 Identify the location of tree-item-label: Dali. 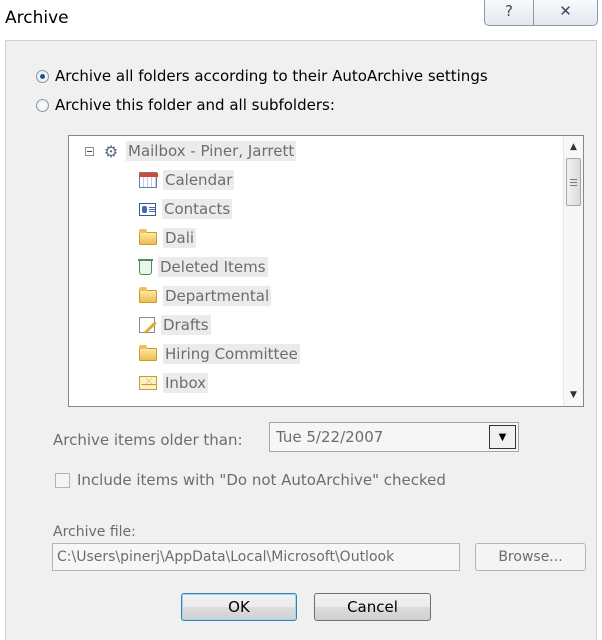
(180, 238).